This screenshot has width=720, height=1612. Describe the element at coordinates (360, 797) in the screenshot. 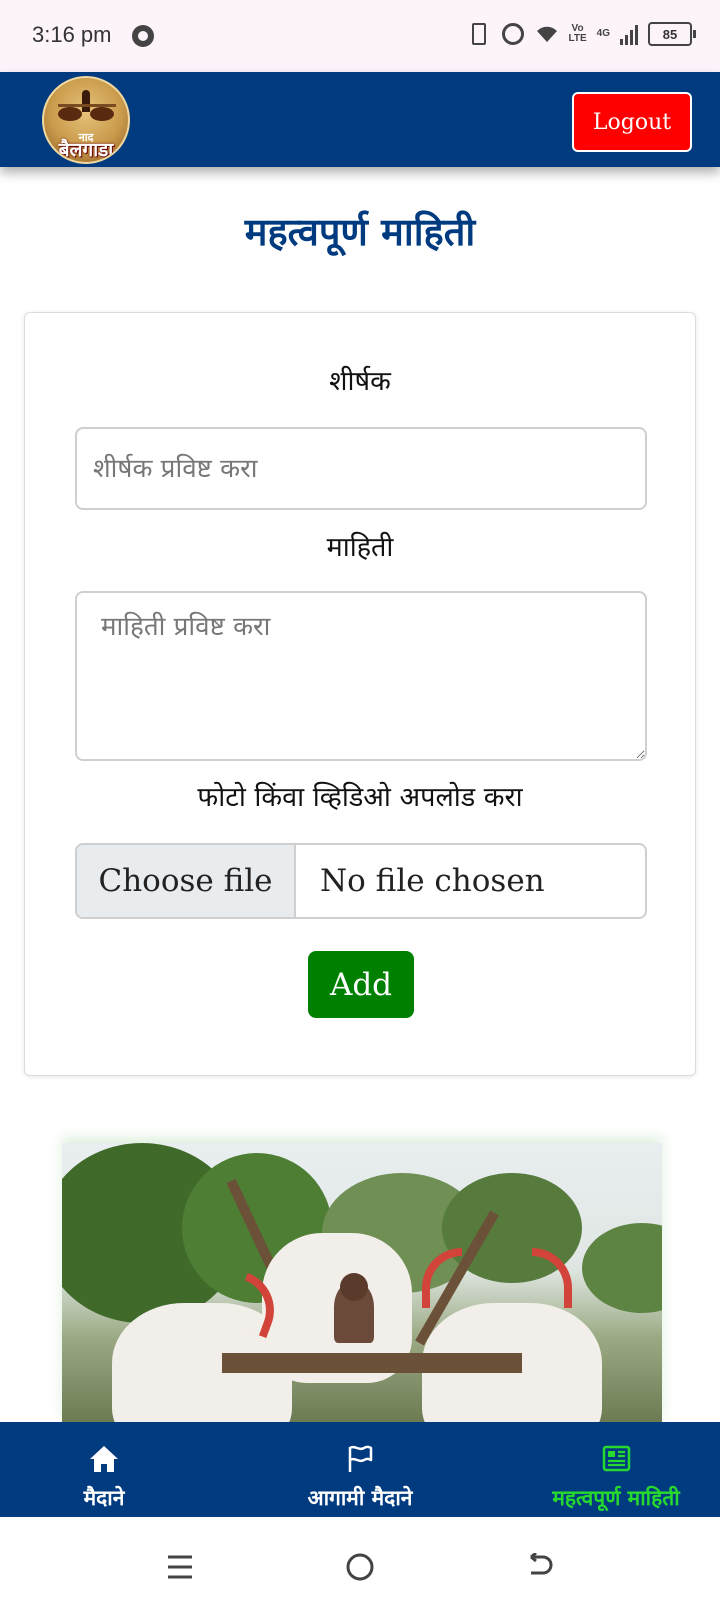

I see `upload-label: फोटो किंवा व्हिडिओ अपलोड करा` at that location.